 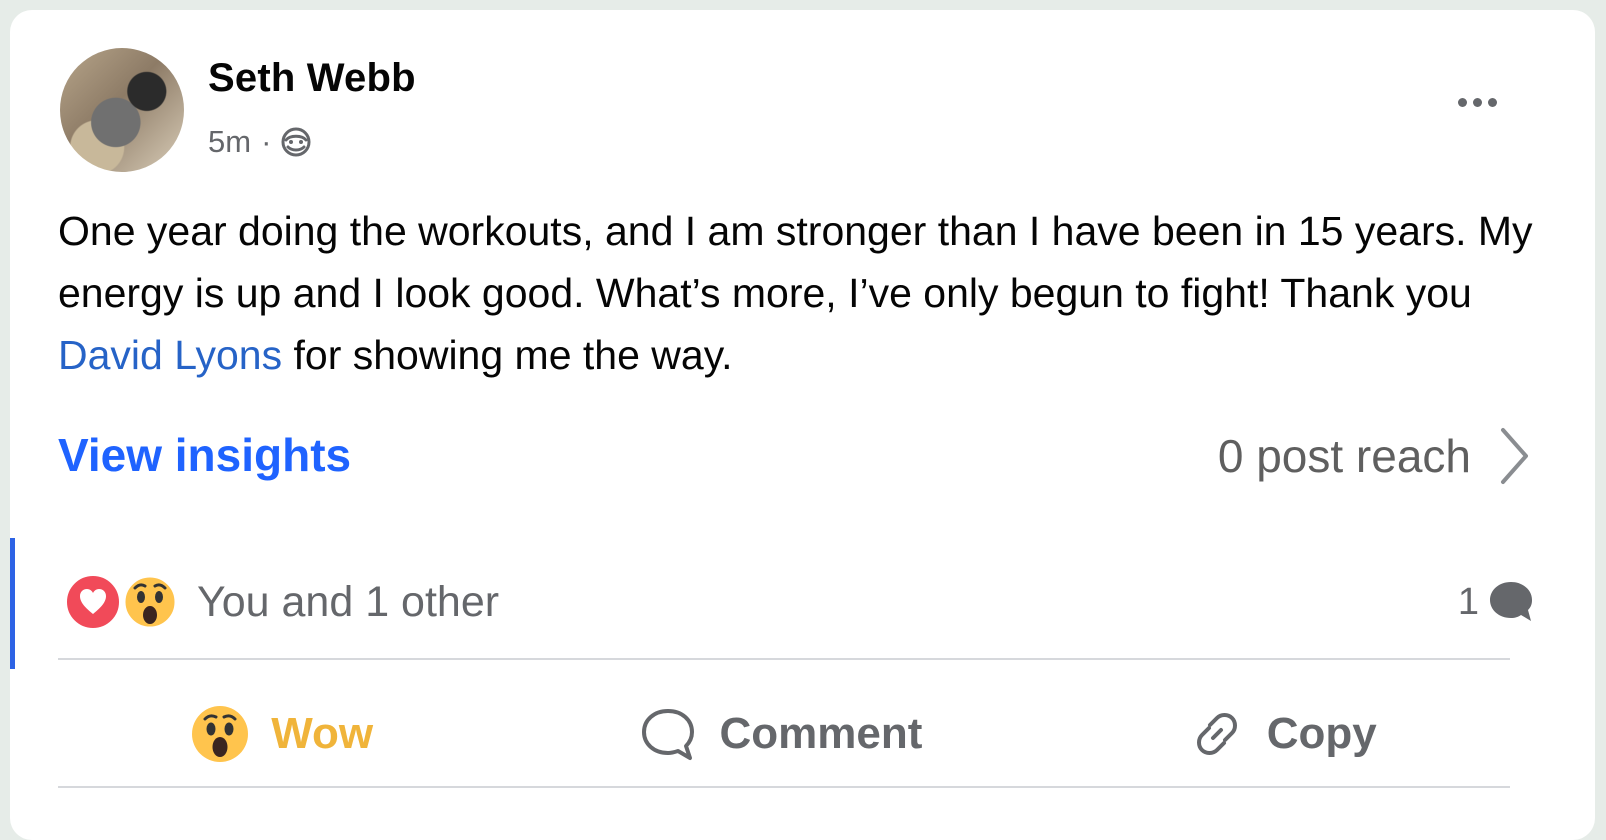 I want to click on copy-button: Copy, so click(x=1283, y=734).